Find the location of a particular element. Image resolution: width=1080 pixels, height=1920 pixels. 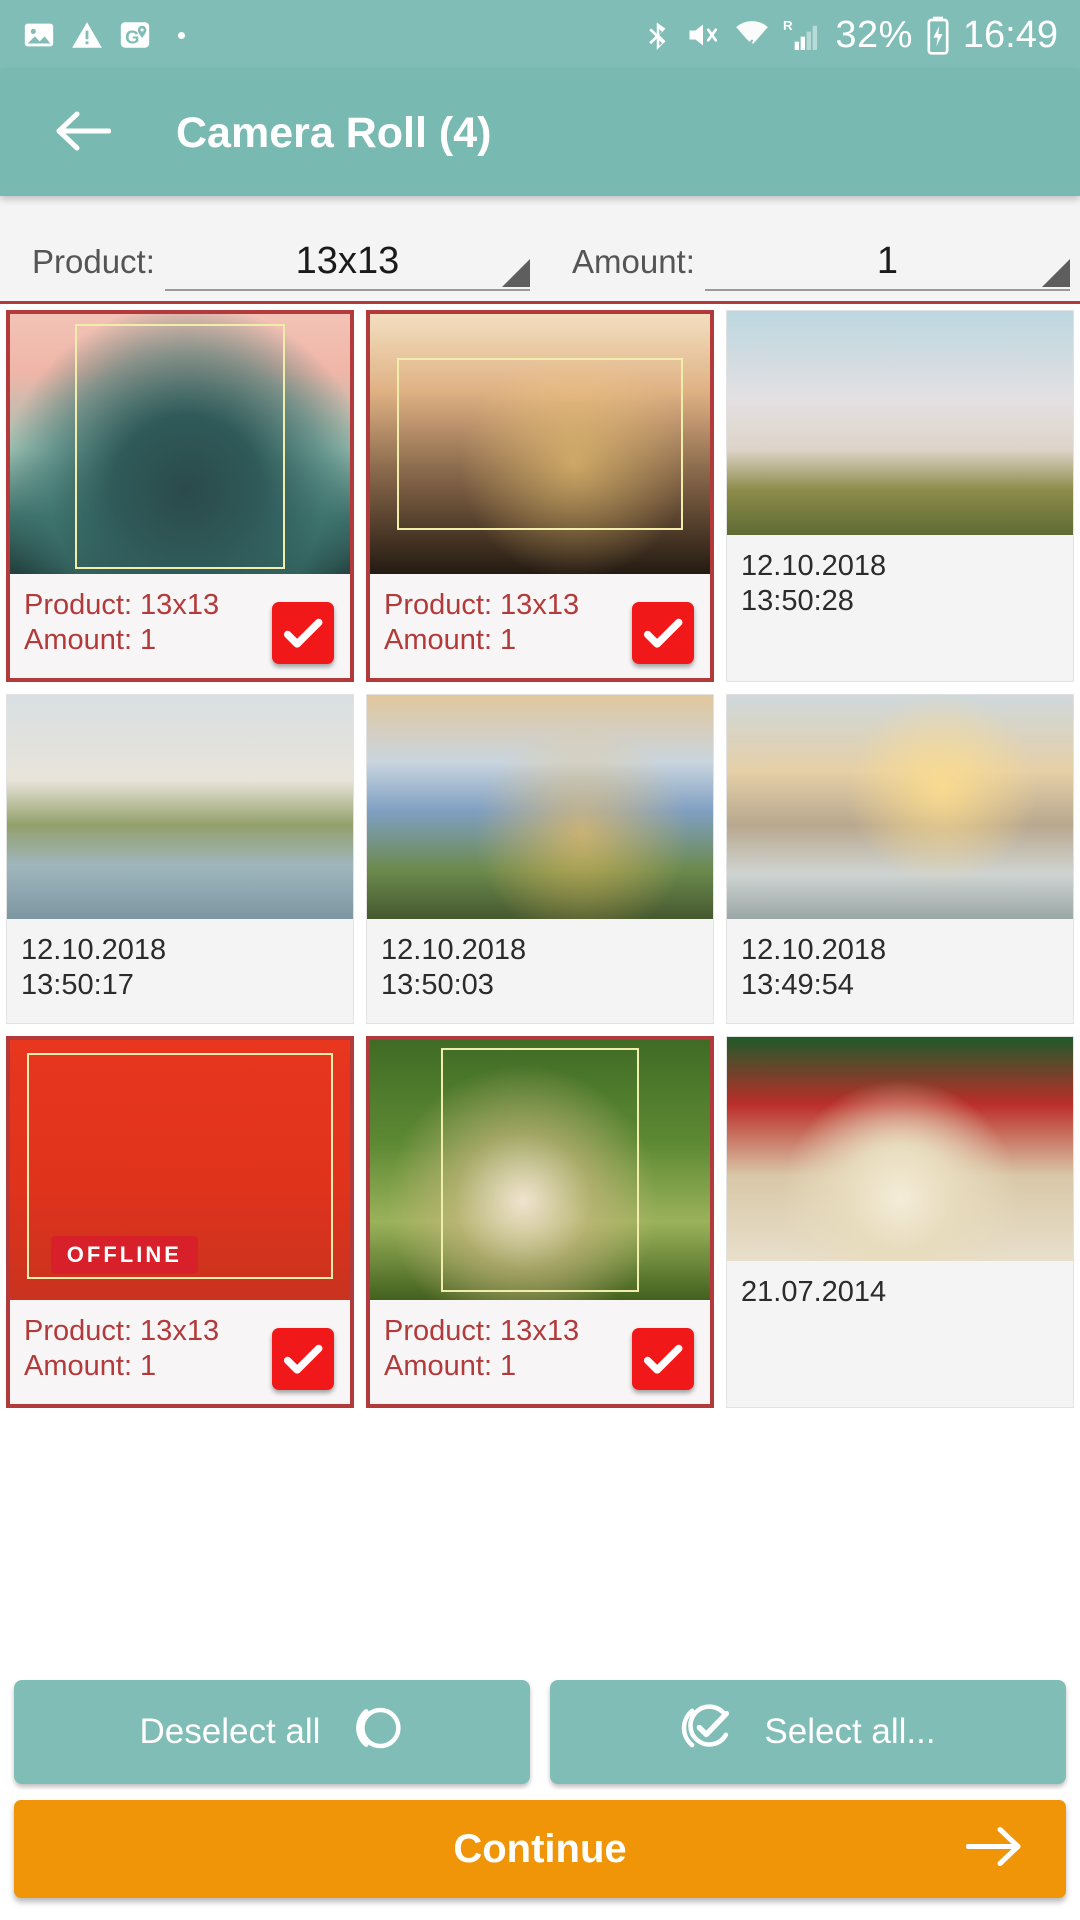

wifi-icon is located at coordinates (752, 35).